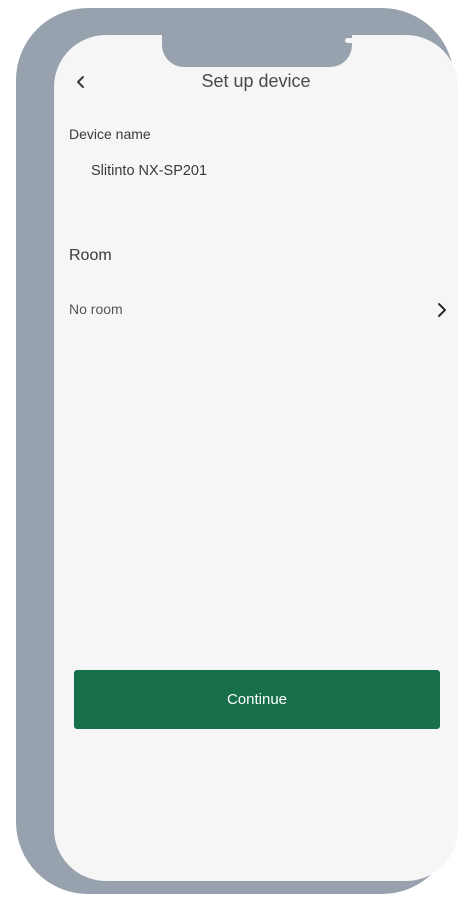 The height and width of the screenshot is (903, 471). What do you see at coordinates (96, 309) in the screenshot?
I see `room-value: No room` at bounding box center [96, 309].